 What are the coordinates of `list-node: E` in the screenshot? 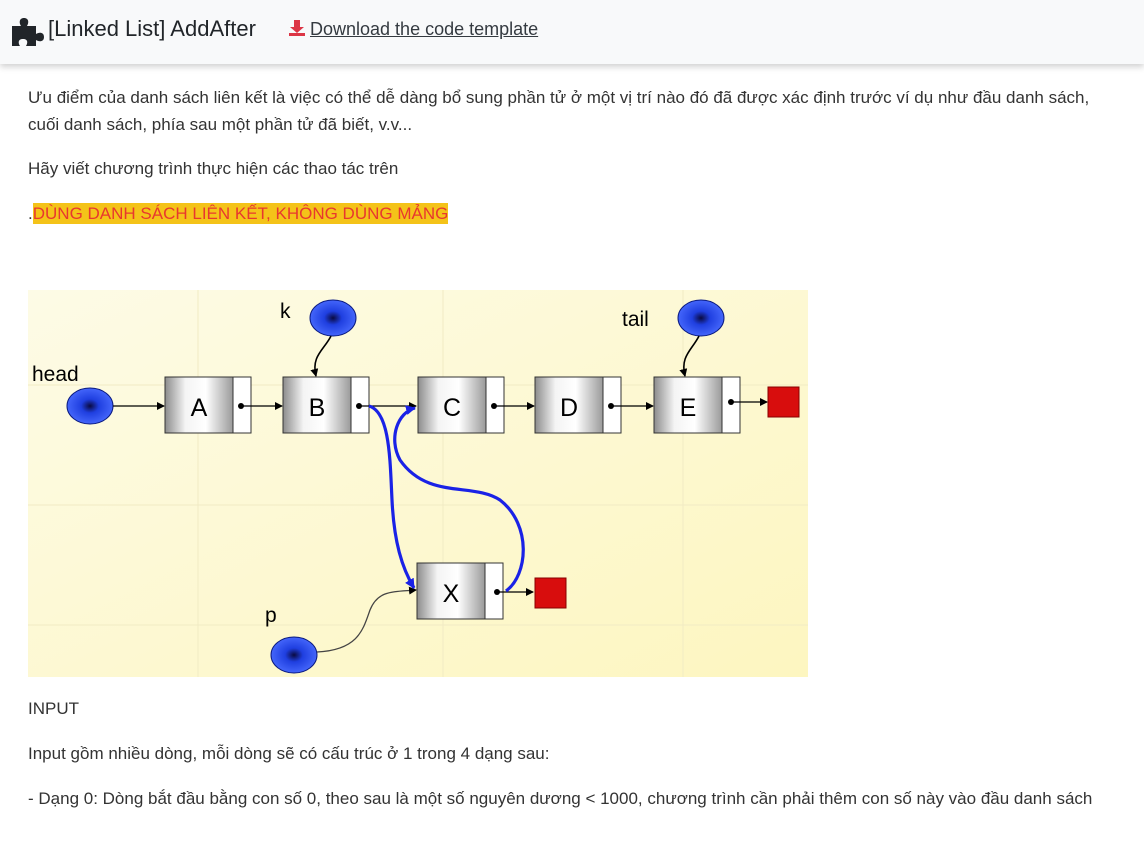 It's located at (697, 405).